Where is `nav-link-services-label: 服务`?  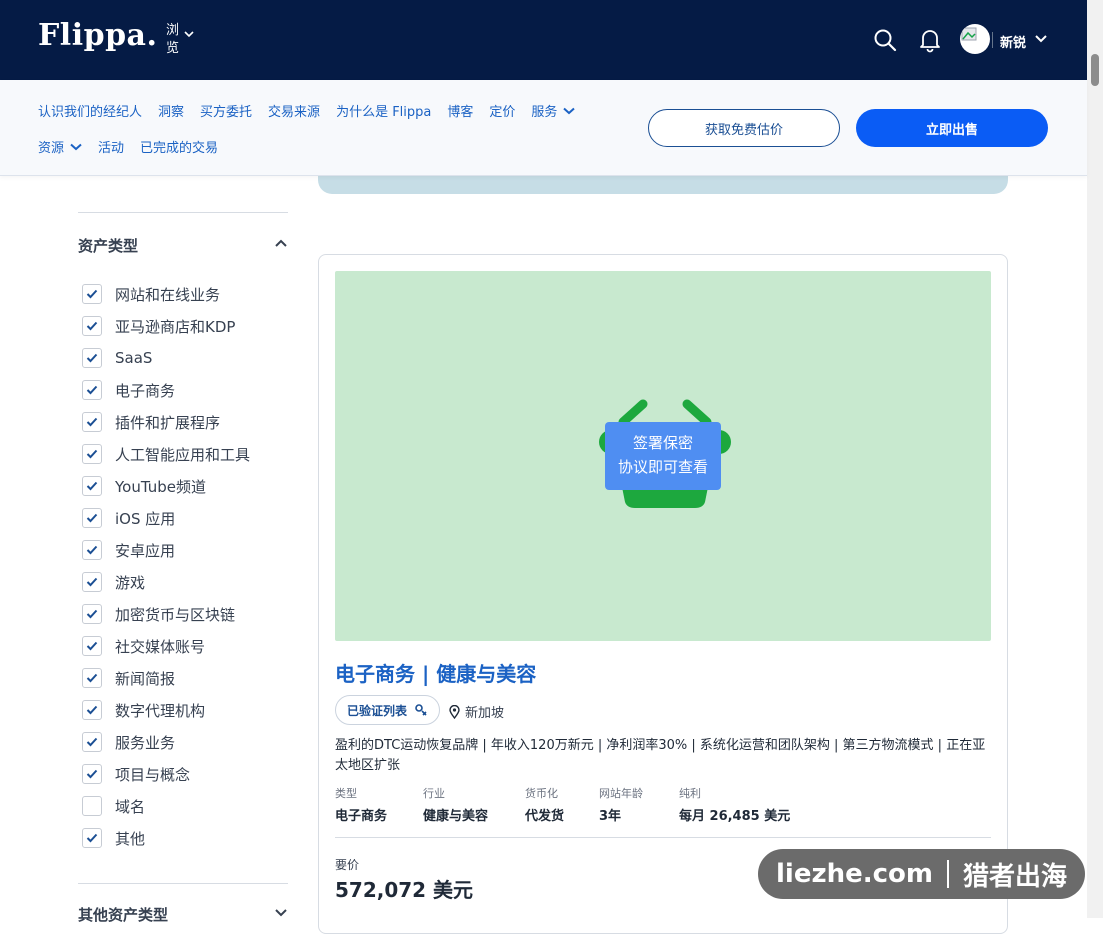
nav-link-services-label: 服务 is located at coordinates (544, 112).